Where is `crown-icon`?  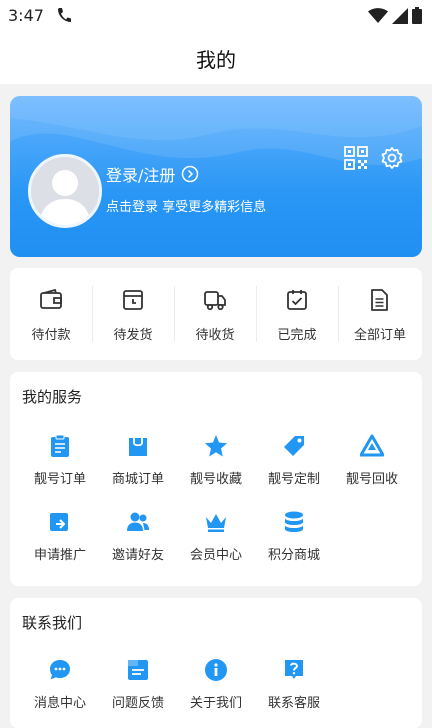
crown-icon is located at coordinates (216, 523).